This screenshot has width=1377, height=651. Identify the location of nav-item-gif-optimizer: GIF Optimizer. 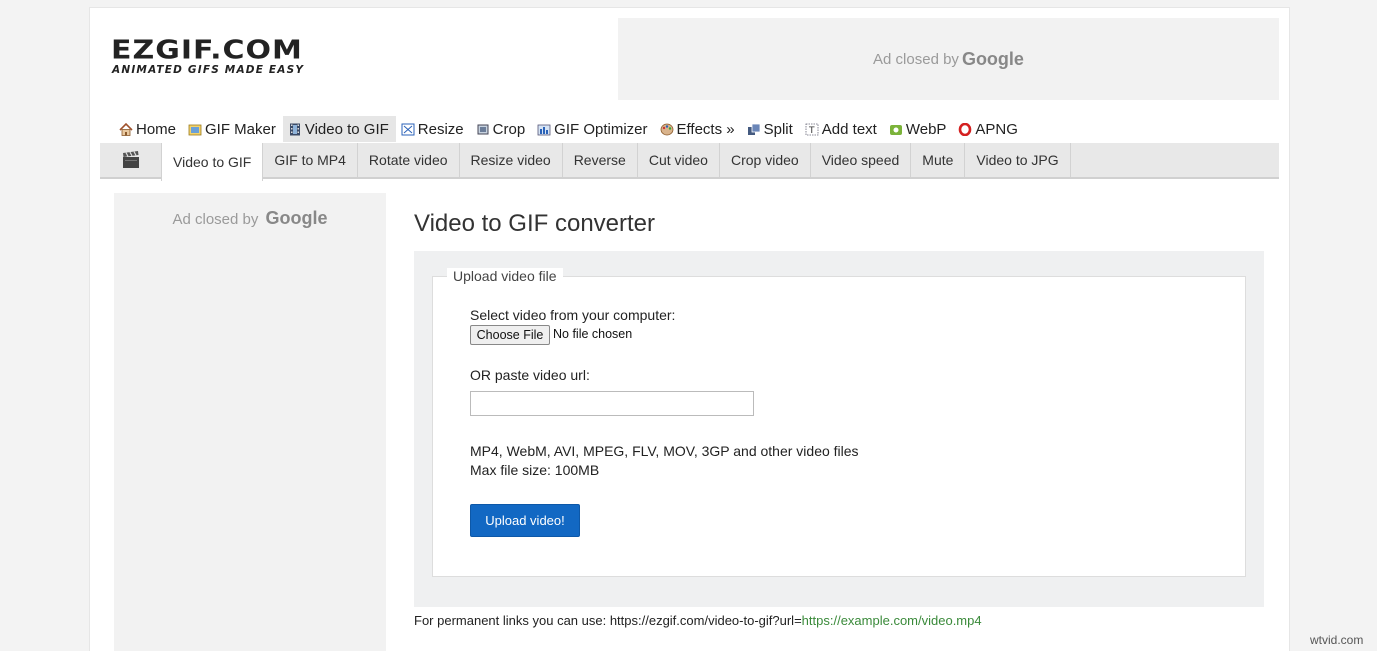
(593, 129).